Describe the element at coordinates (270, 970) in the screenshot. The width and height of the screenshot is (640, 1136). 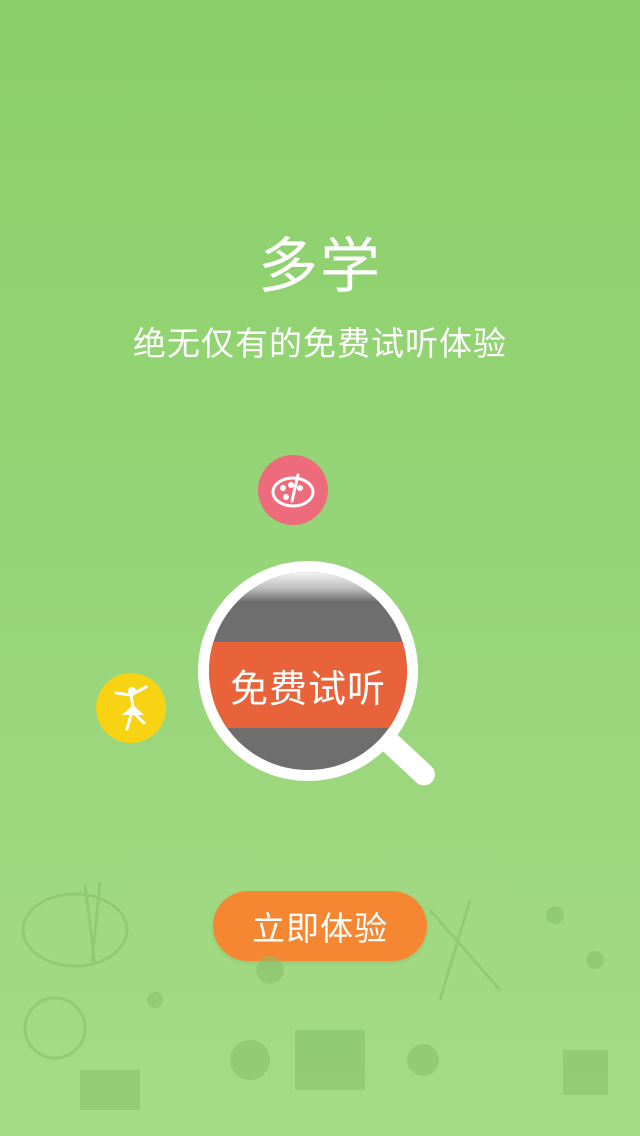
I see `watermark-football-icon` at that location.